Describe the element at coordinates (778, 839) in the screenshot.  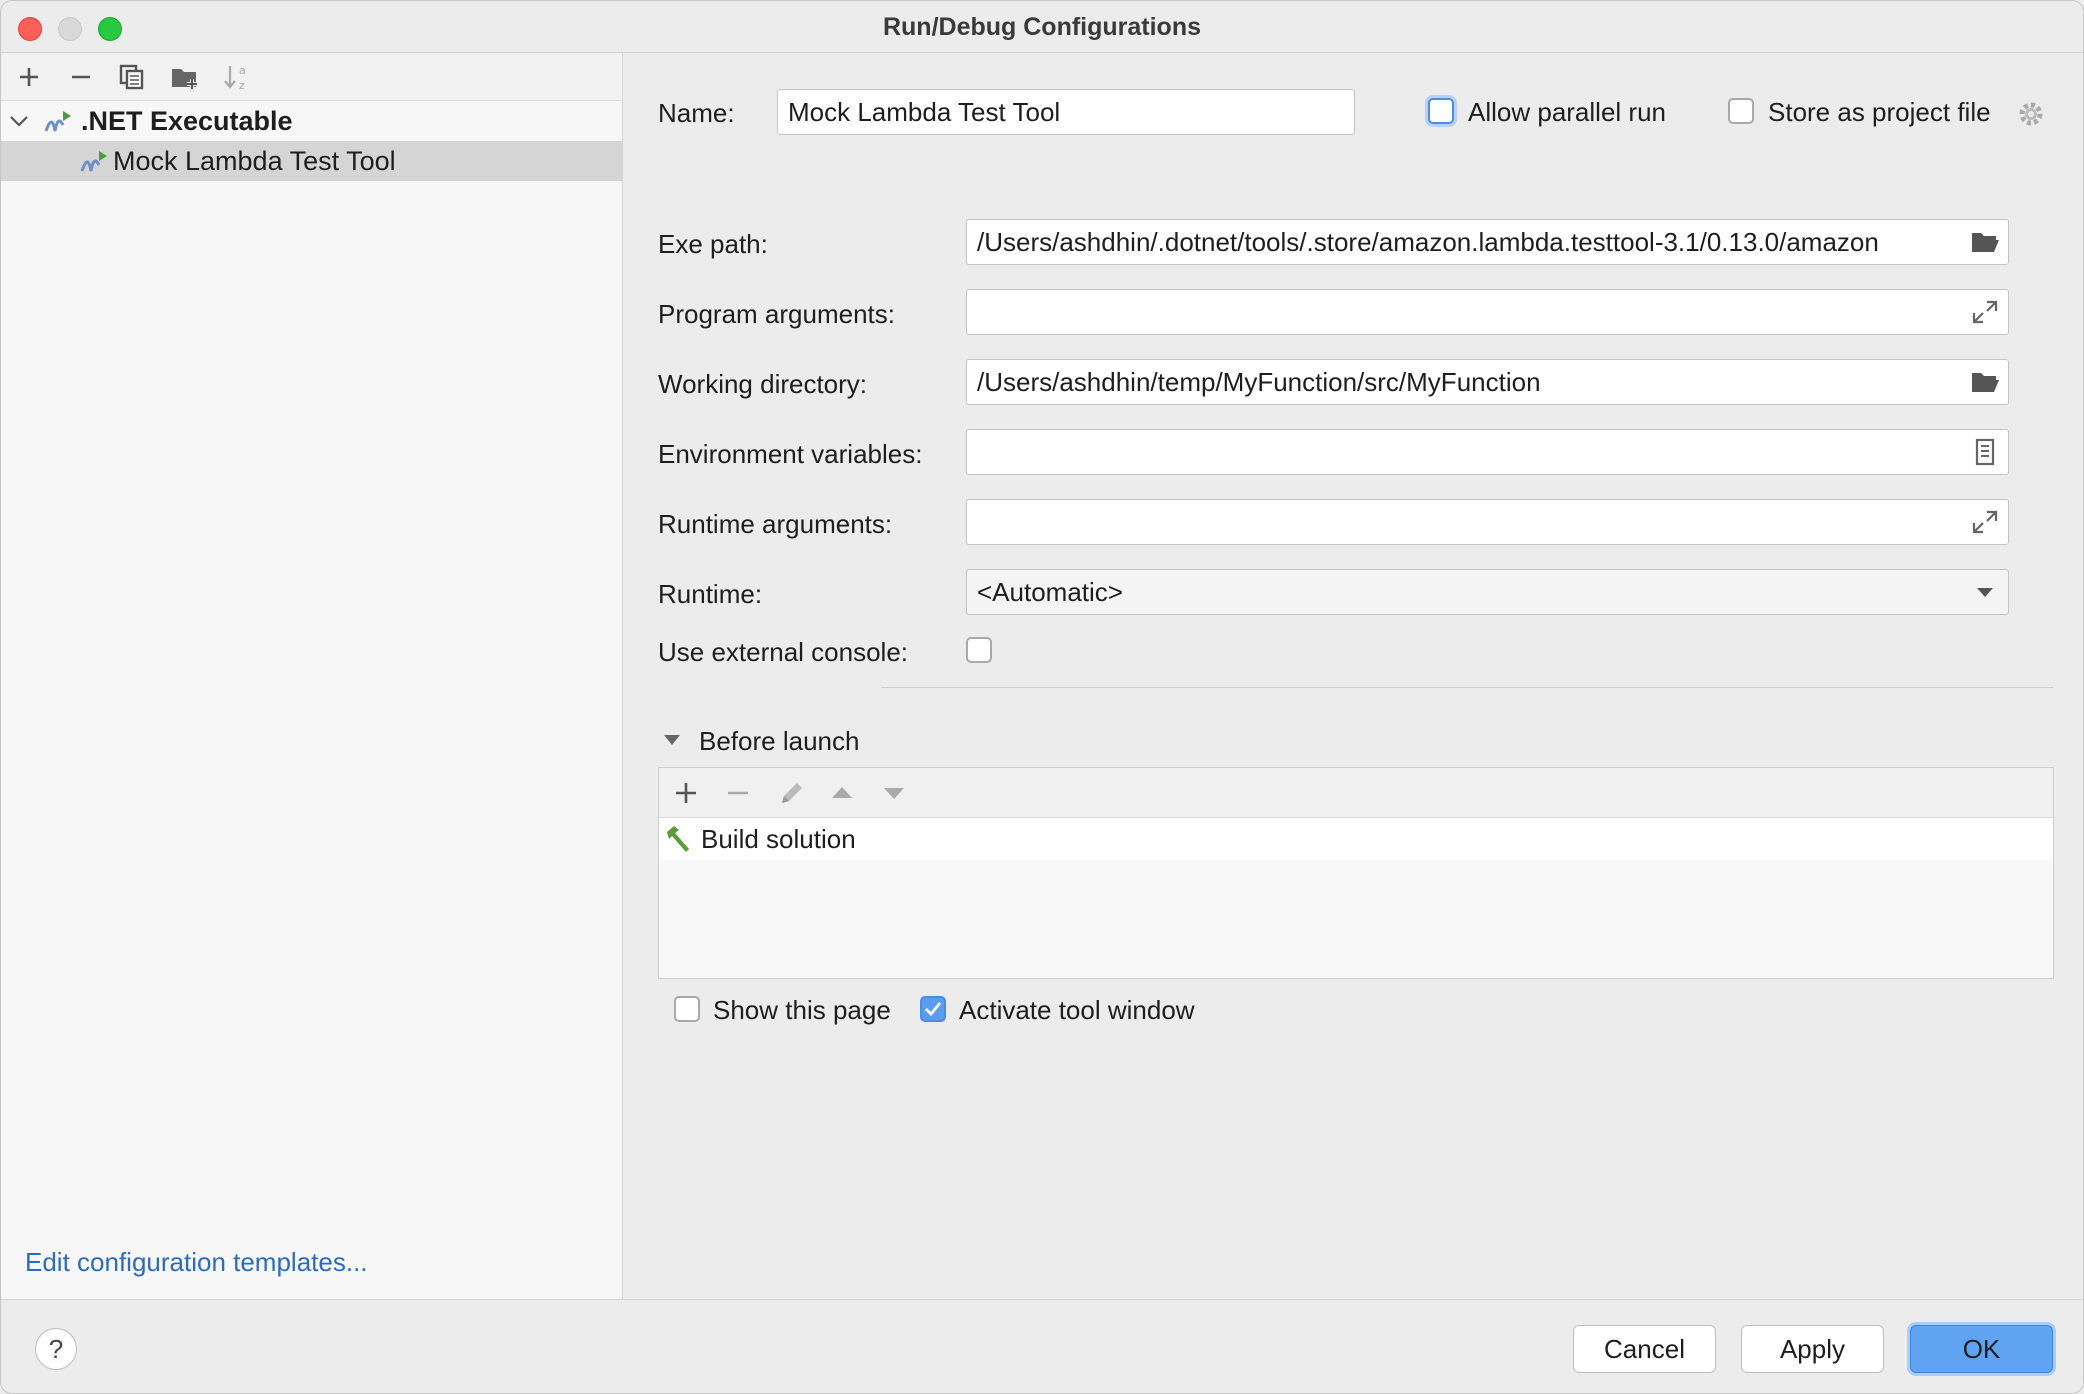
I see `task-label: Build solution` at that location.